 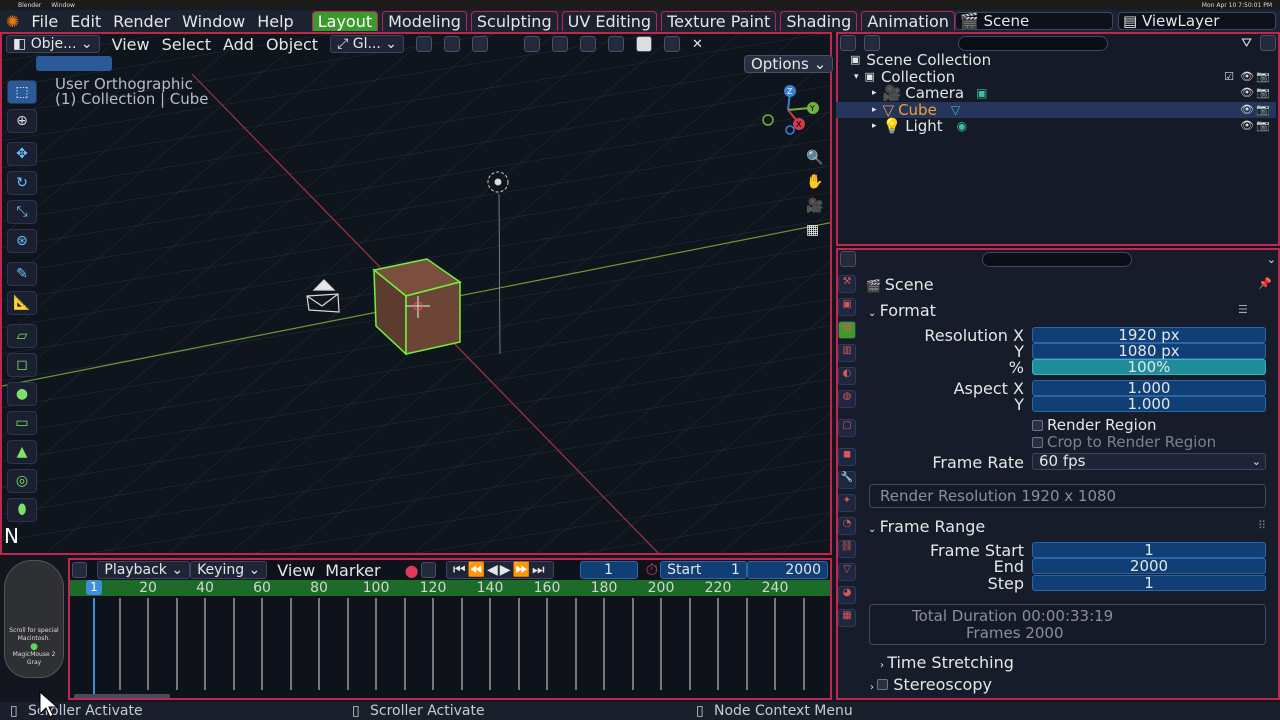 What do you see at coordinates (29, 5) in the screenshot?
I see `mac-app-name: Blender` at bounding box center [29, 5].